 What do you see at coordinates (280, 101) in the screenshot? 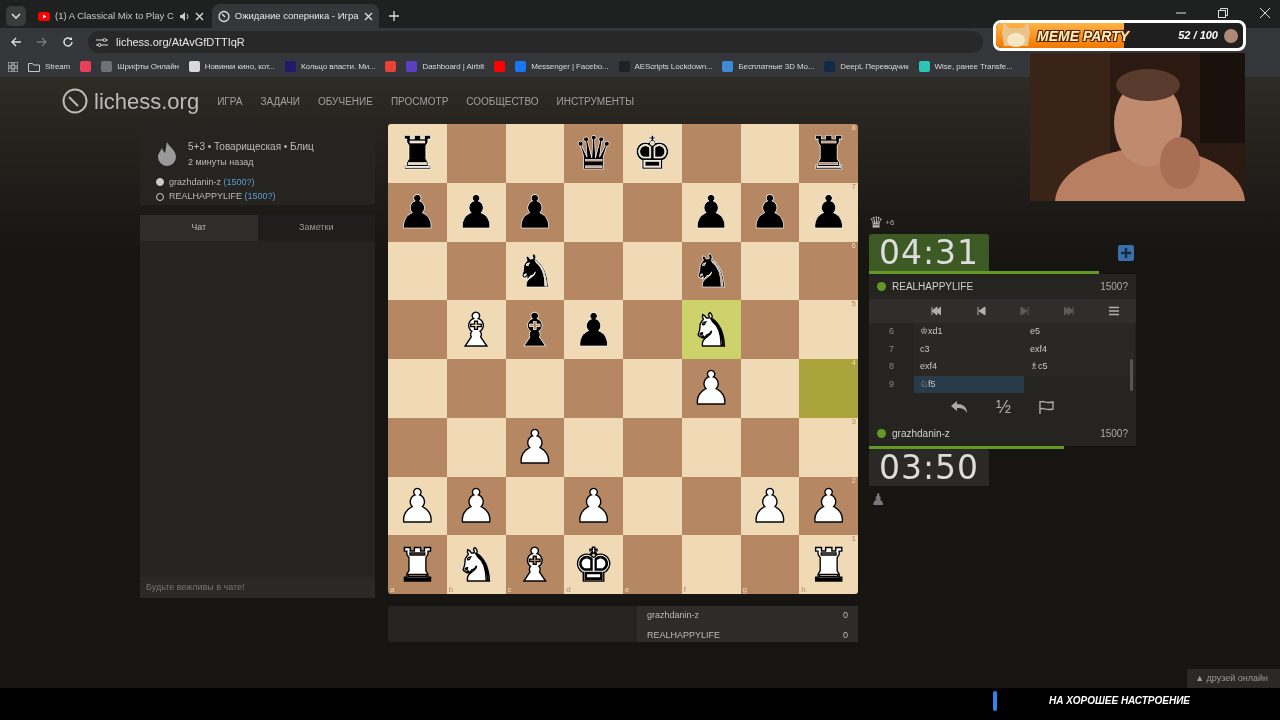
I see `nav-link: ЗАДАЧИ` at bounding box center [280, 101].